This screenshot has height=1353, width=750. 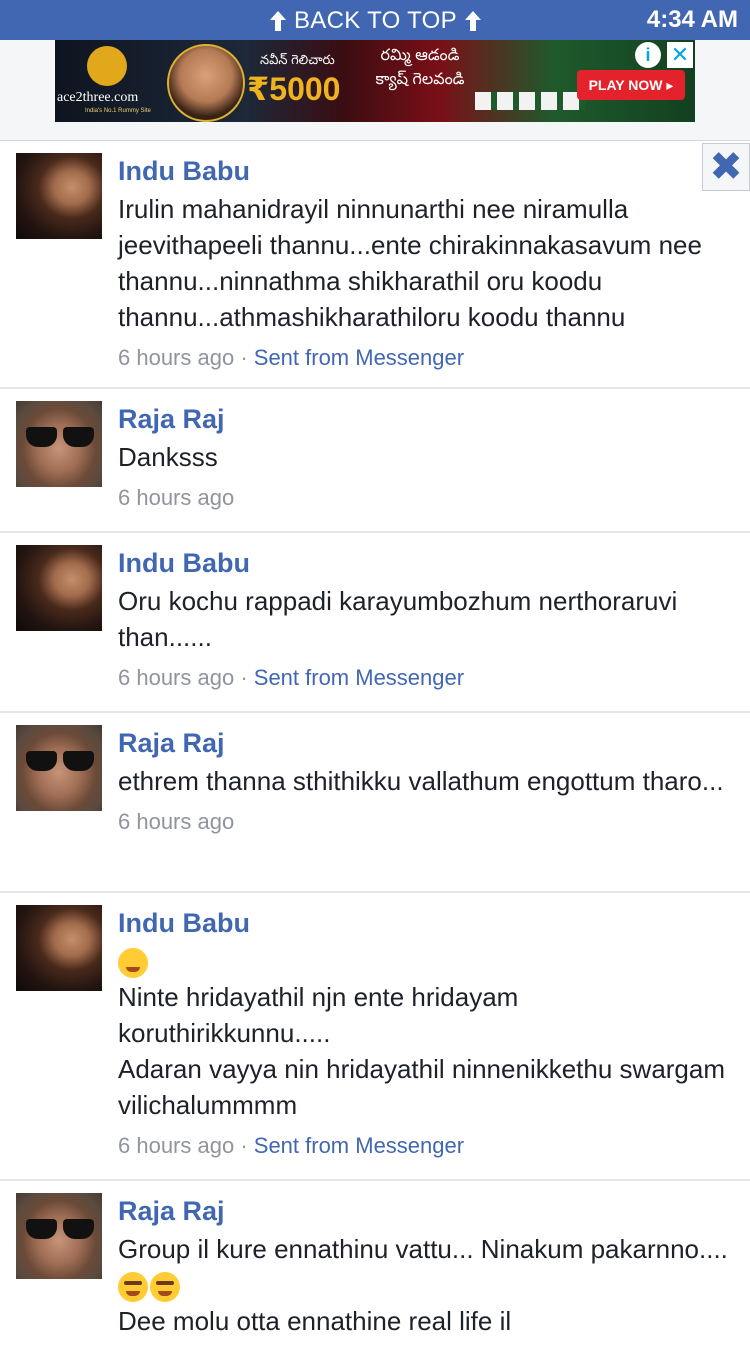 What do you see at coordinates (648, 55) in the screenshot?
I see `info-icon: i` at bounding box center [648, 55].